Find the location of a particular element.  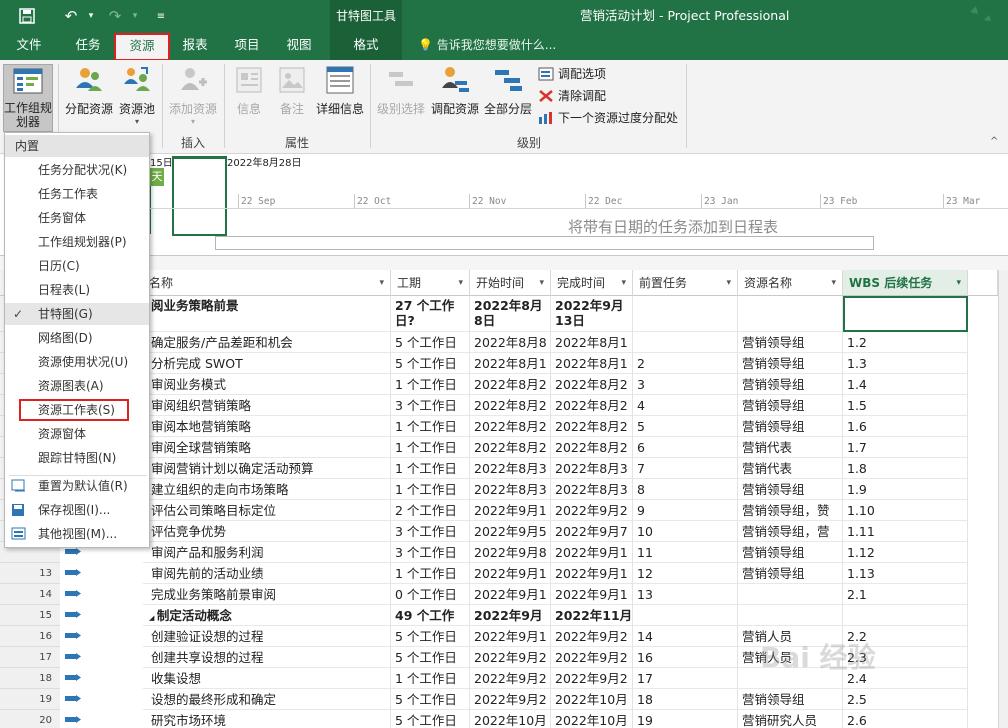

task-cell-start: 2022年9月1 is located at coordinates (510, 594).